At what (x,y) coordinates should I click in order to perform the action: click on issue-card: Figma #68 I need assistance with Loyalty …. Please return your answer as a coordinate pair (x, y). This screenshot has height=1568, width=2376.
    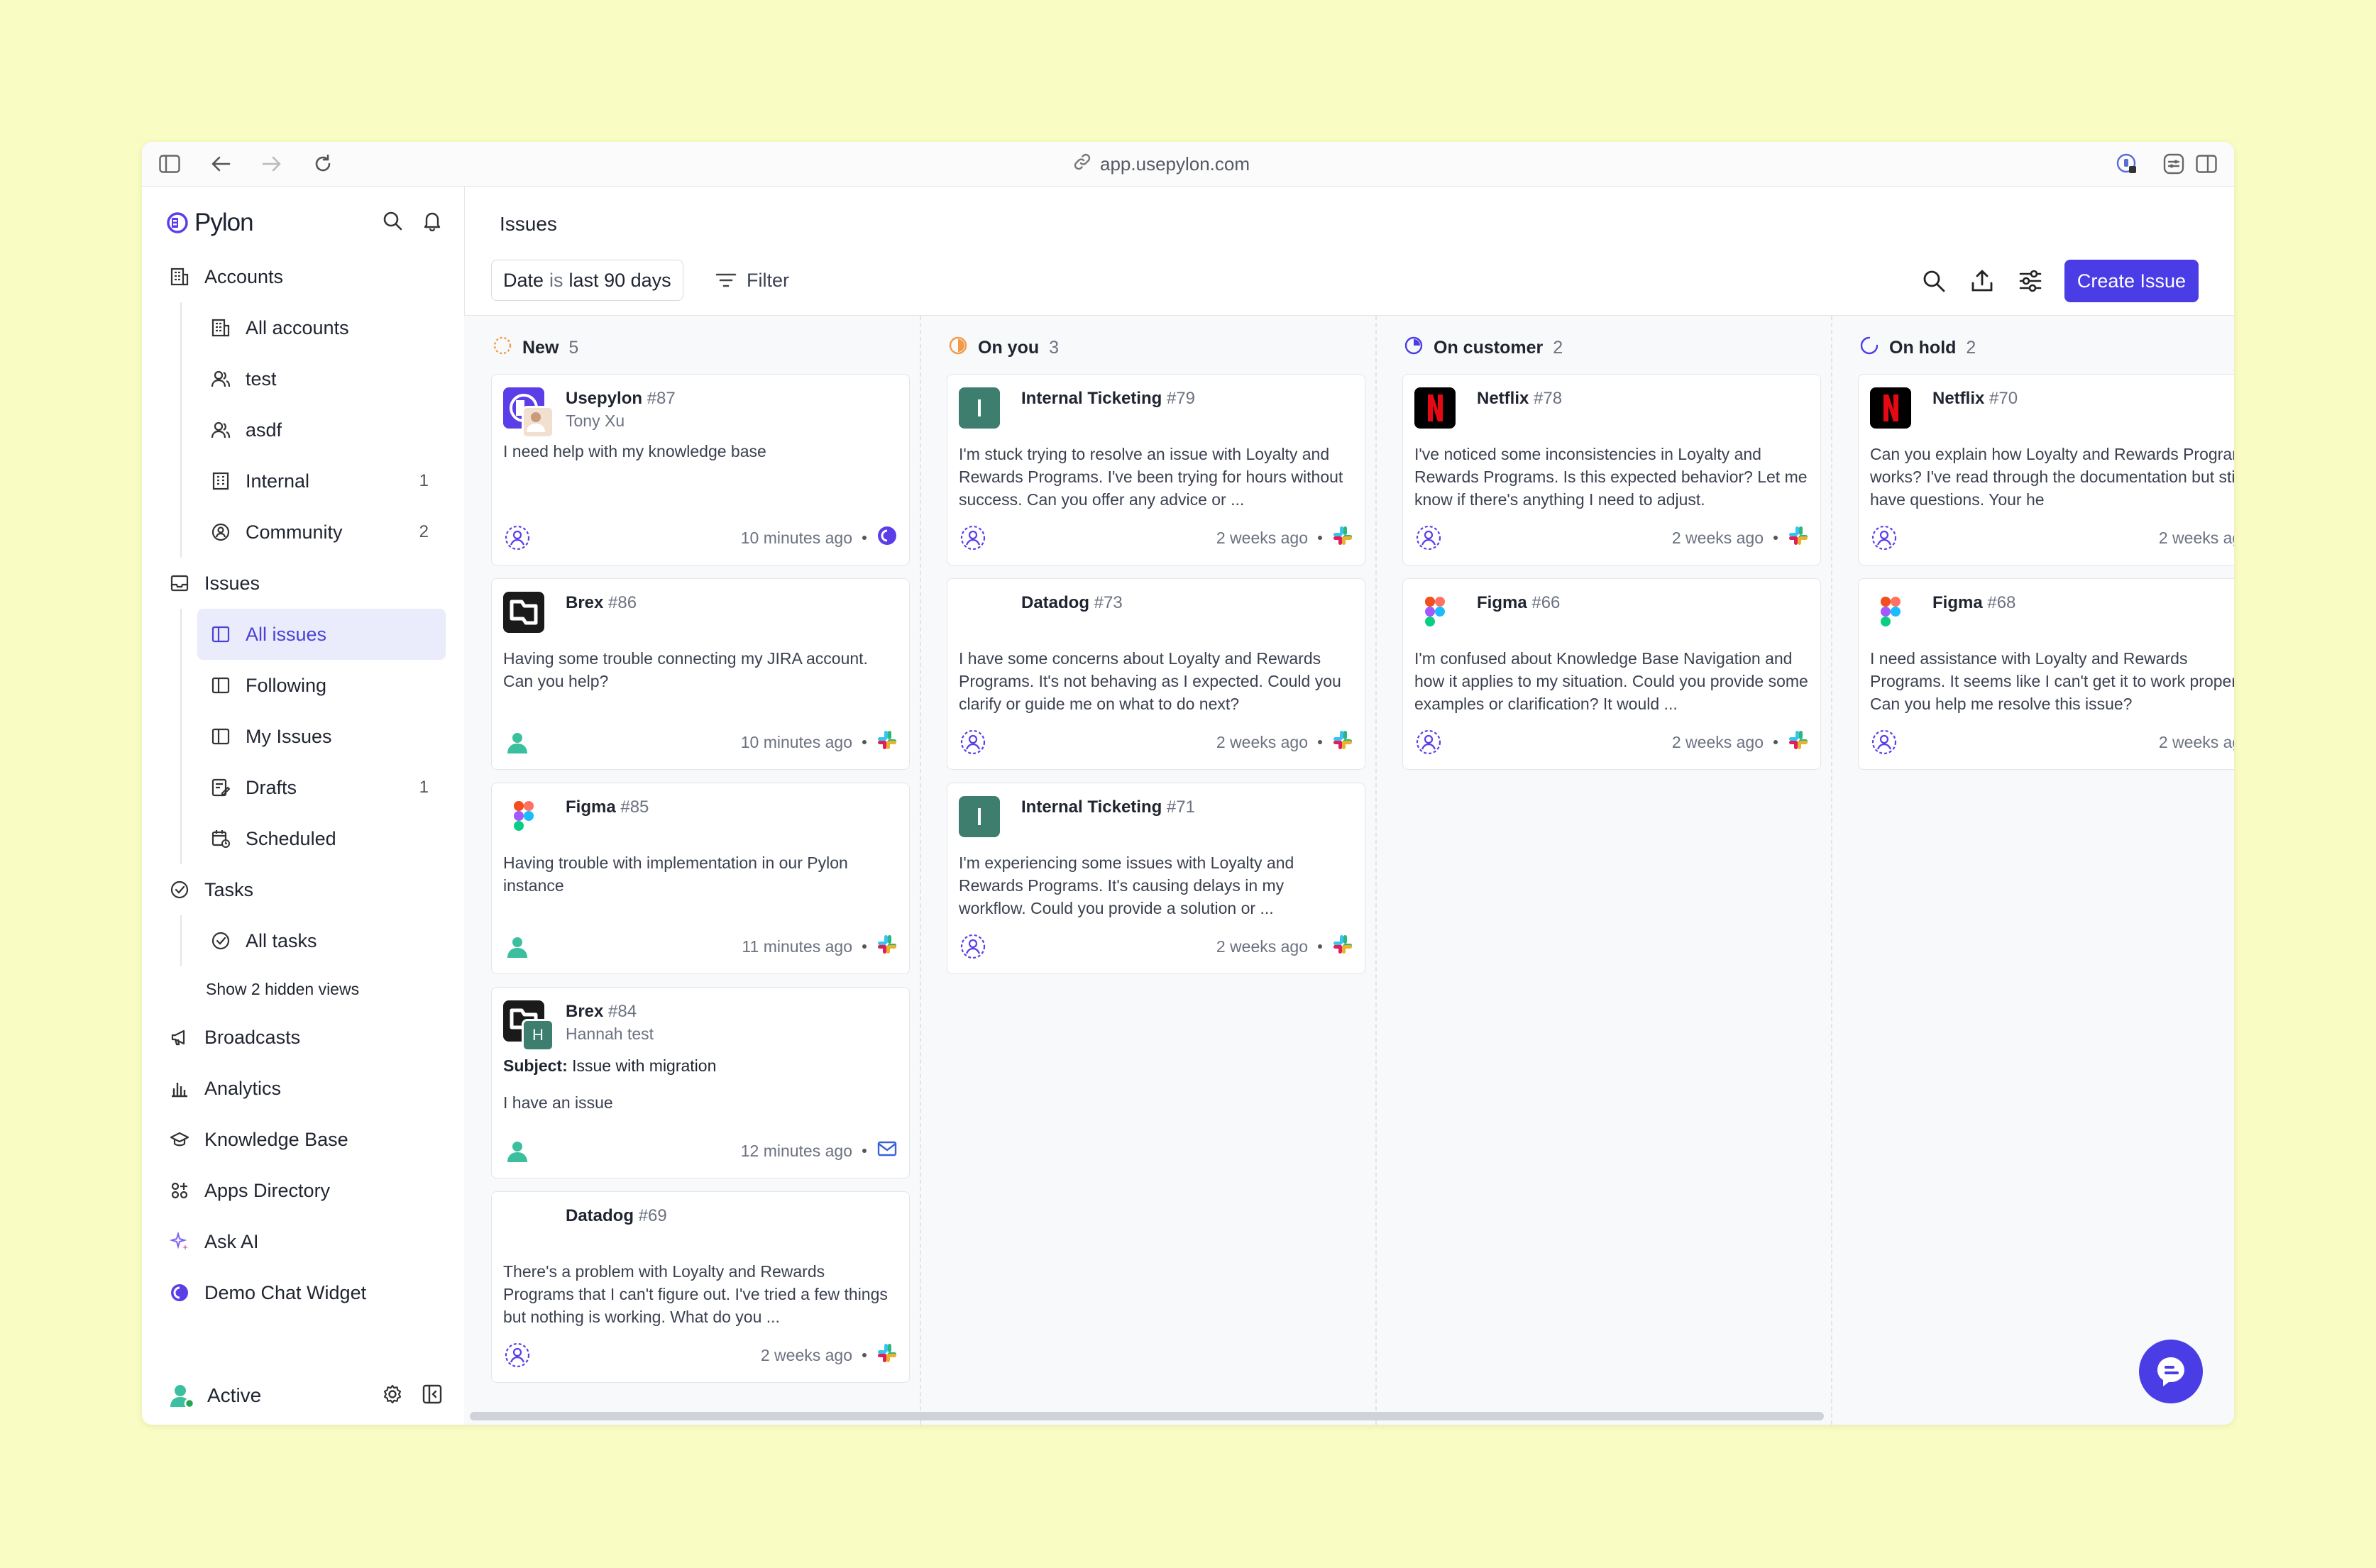
    Looking at the image, I should click on (2046, 674).